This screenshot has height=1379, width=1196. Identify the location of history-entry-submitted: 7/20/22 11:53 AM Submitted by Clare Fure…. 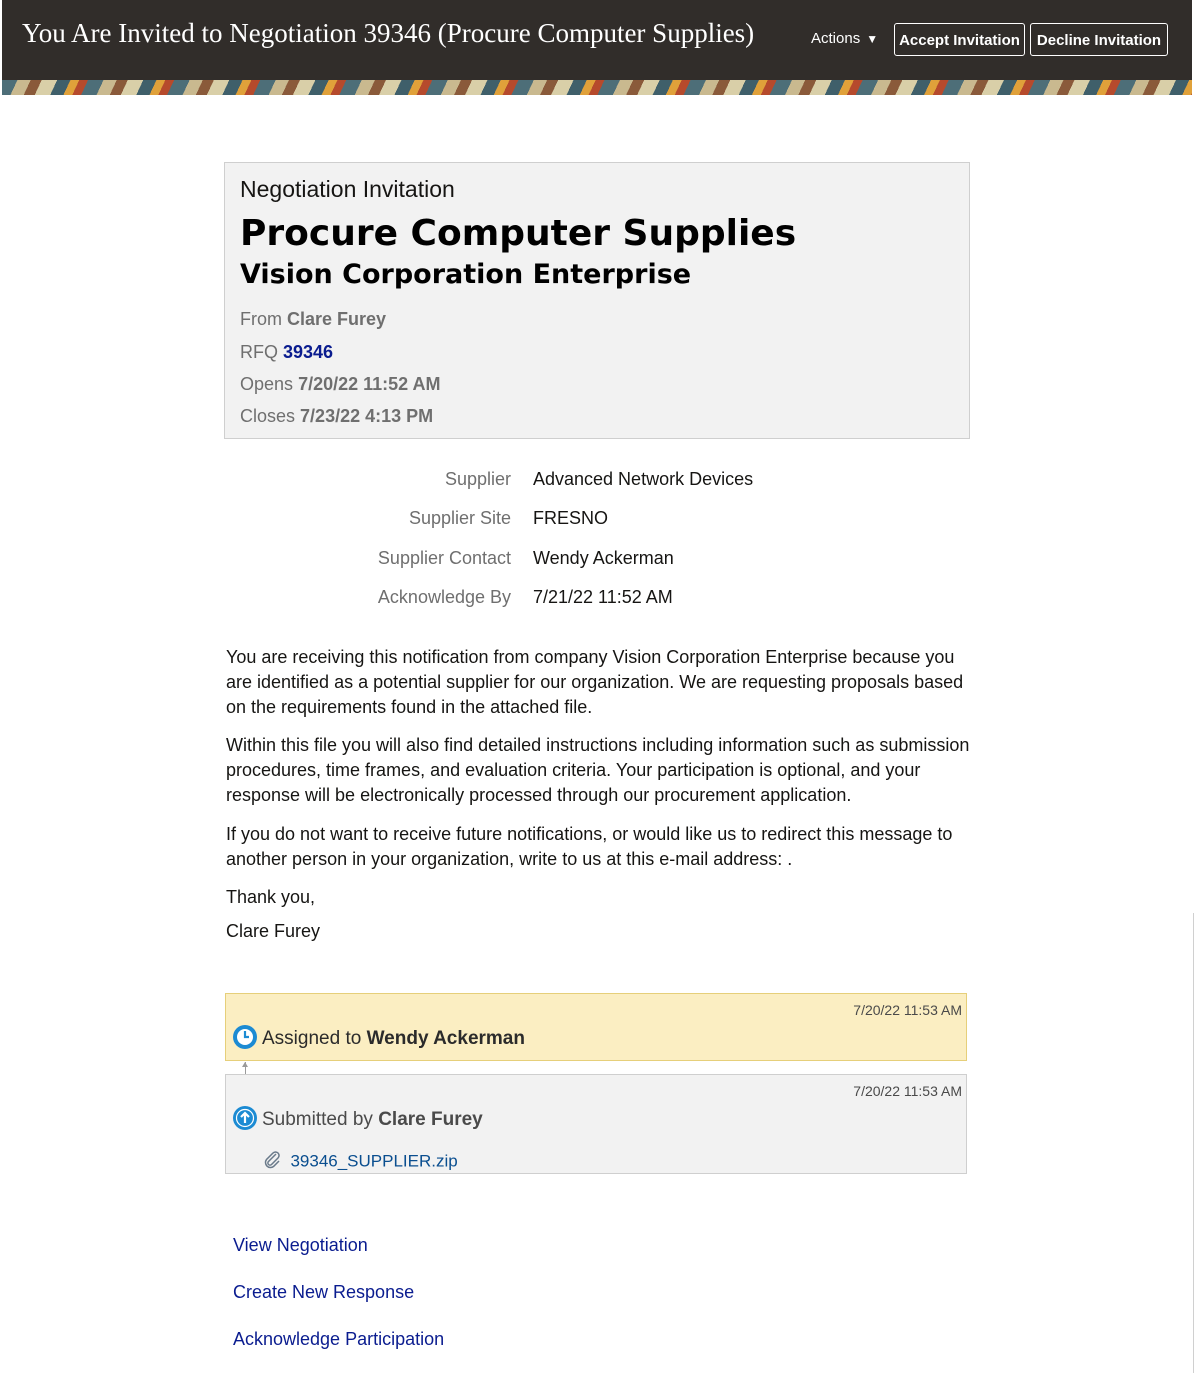
(596, 1124).